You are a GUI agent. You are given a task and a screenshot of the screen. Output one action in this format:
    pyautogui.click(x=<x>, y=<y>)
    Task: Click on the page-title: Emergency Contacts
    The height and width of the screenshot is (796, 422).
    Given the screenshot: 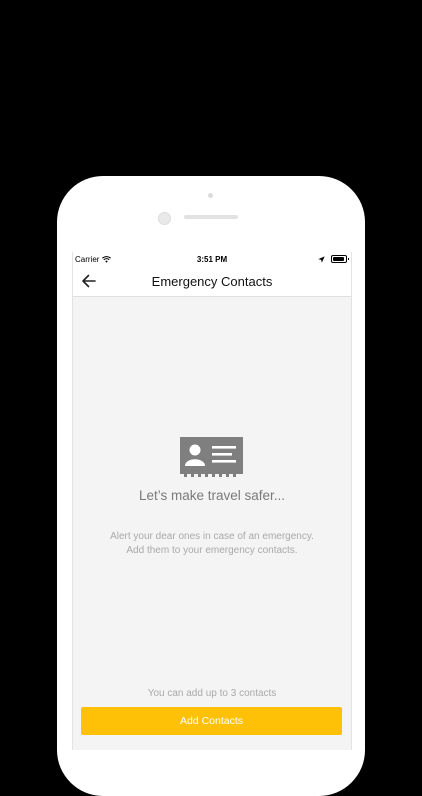 What is the action you would take?
    pyautogui.click(x=212, y=281)
    